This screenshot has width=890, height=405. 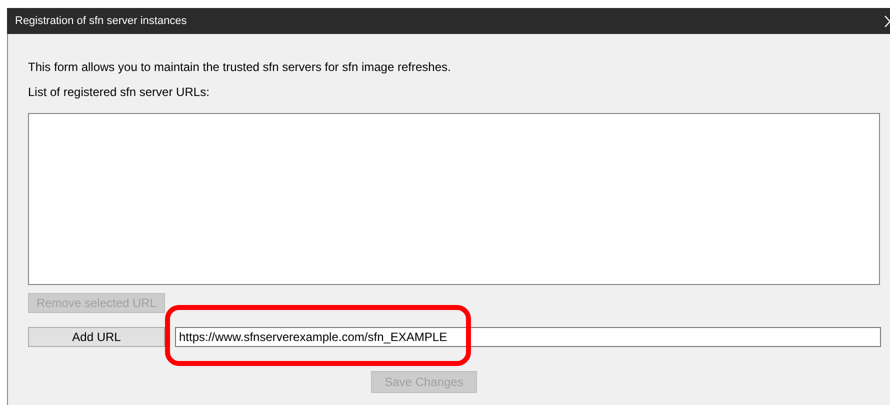 I want to click on window-title: Registration of sfn server instances, so click(x=100, y=21).